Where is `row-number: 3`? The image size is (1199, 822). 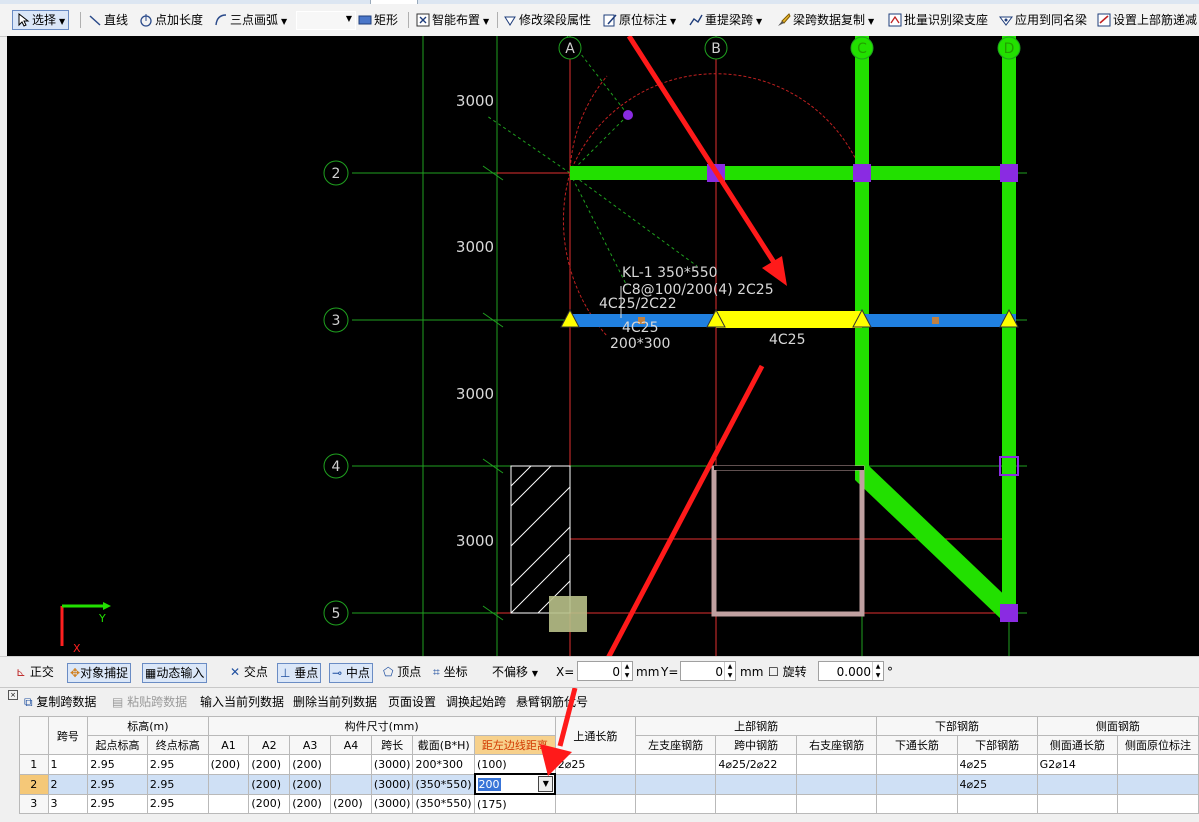
row-number: 3 is located at coordinates (34, 803).